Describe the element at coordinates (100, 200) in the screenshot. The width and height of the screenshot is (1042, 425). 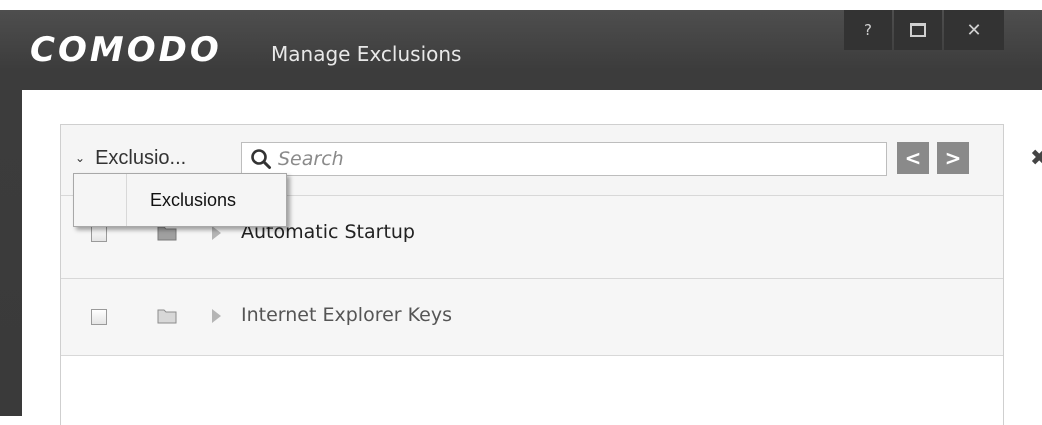
I see `menu-gutter` at that location.